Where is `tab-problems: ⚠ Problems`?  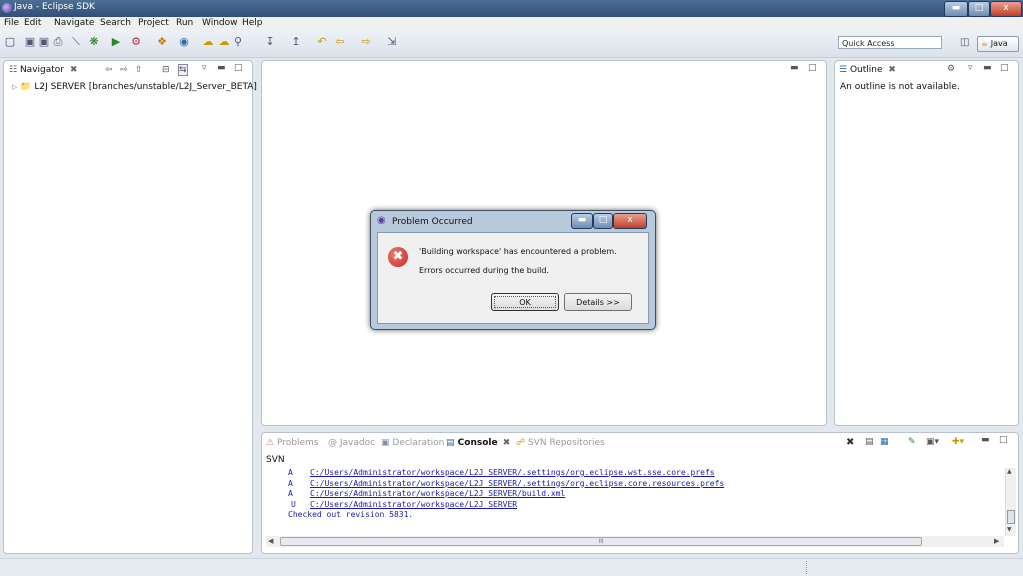 tab-problems: ⚠ Problems is located at coordinates (292, 443).